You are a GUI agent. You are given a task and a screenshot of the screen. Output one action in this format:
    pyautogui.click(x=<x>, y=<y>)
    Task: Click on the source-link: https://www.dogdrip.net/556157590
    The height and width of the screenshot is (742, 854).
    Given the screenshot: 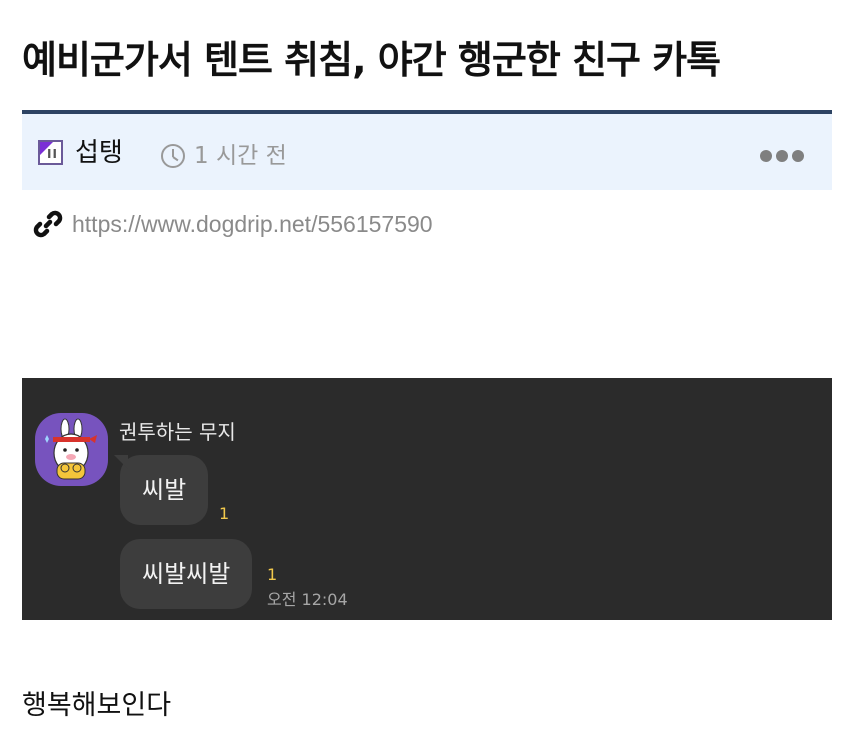 What is the action you would take?
    pyautogui.click(x=332, y=224)
    